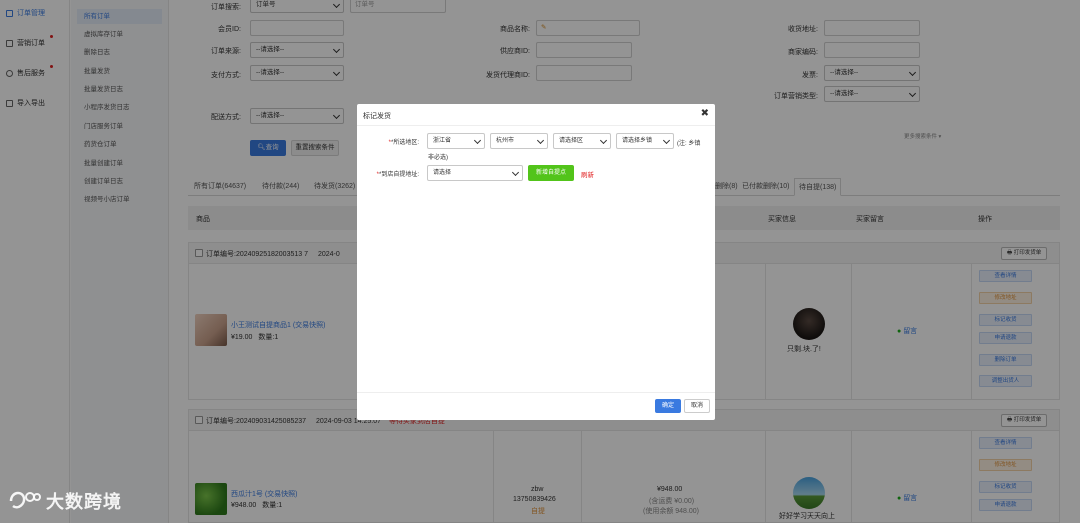  I want to click on watermark-text: 大数跨境, so click(84, 502).